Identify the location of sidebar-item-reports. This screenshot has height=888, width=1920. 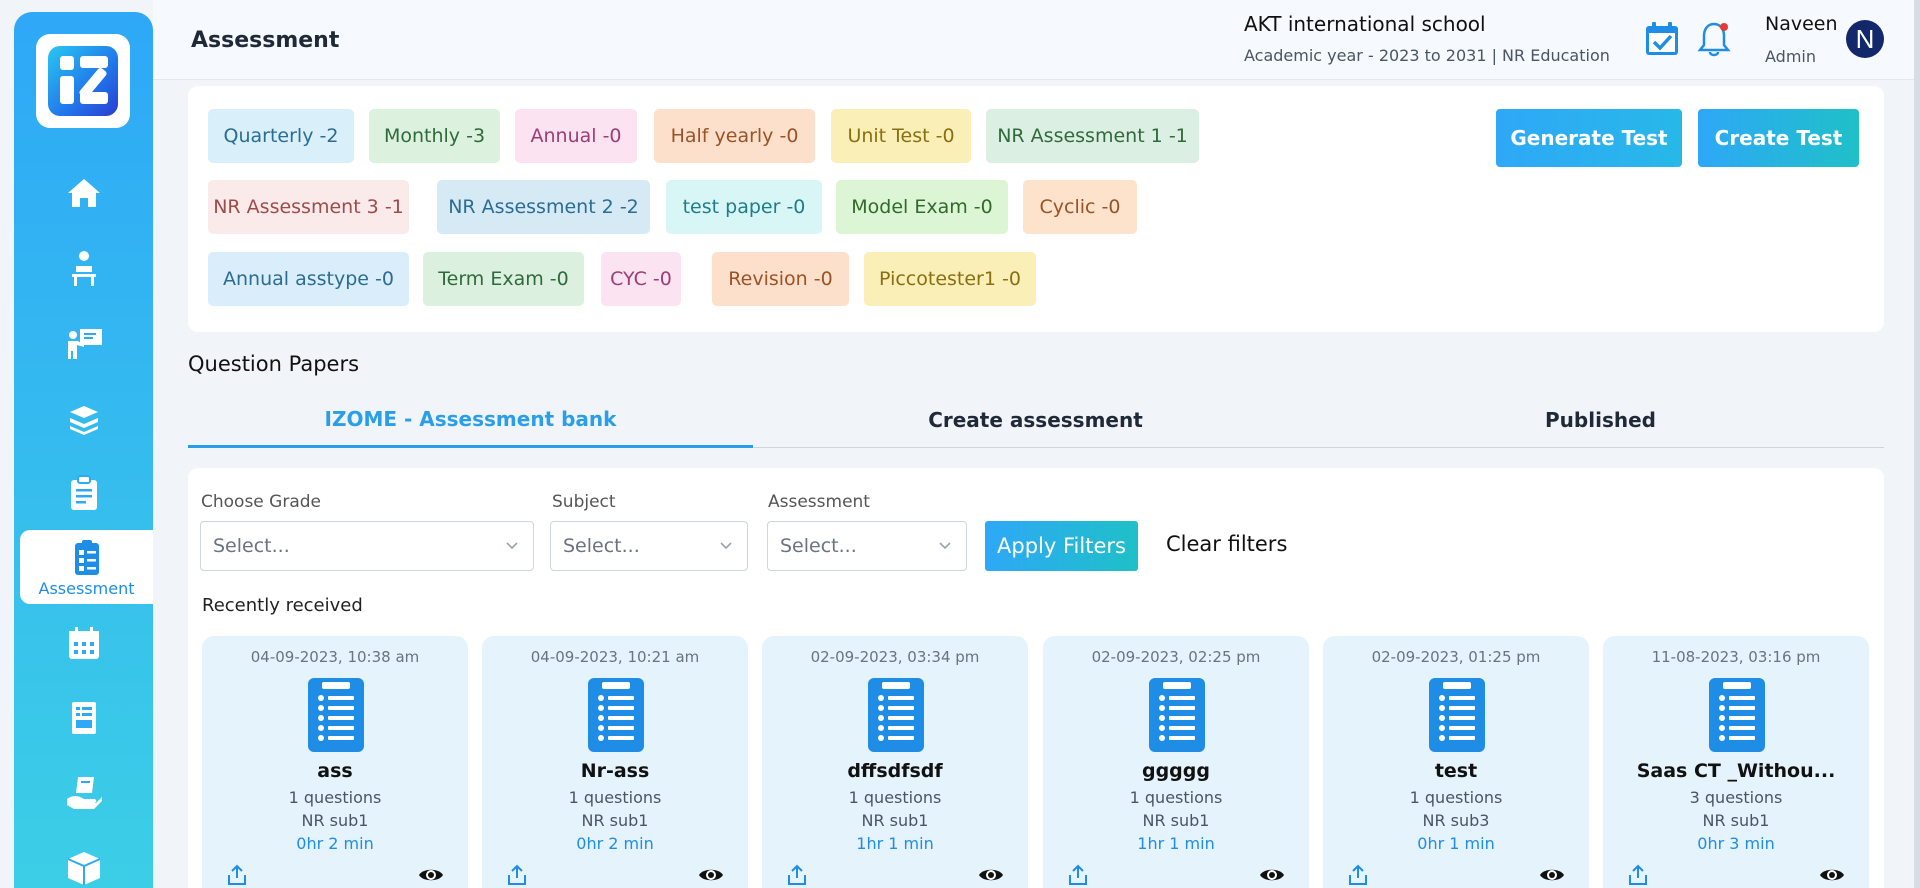
(83, 718).